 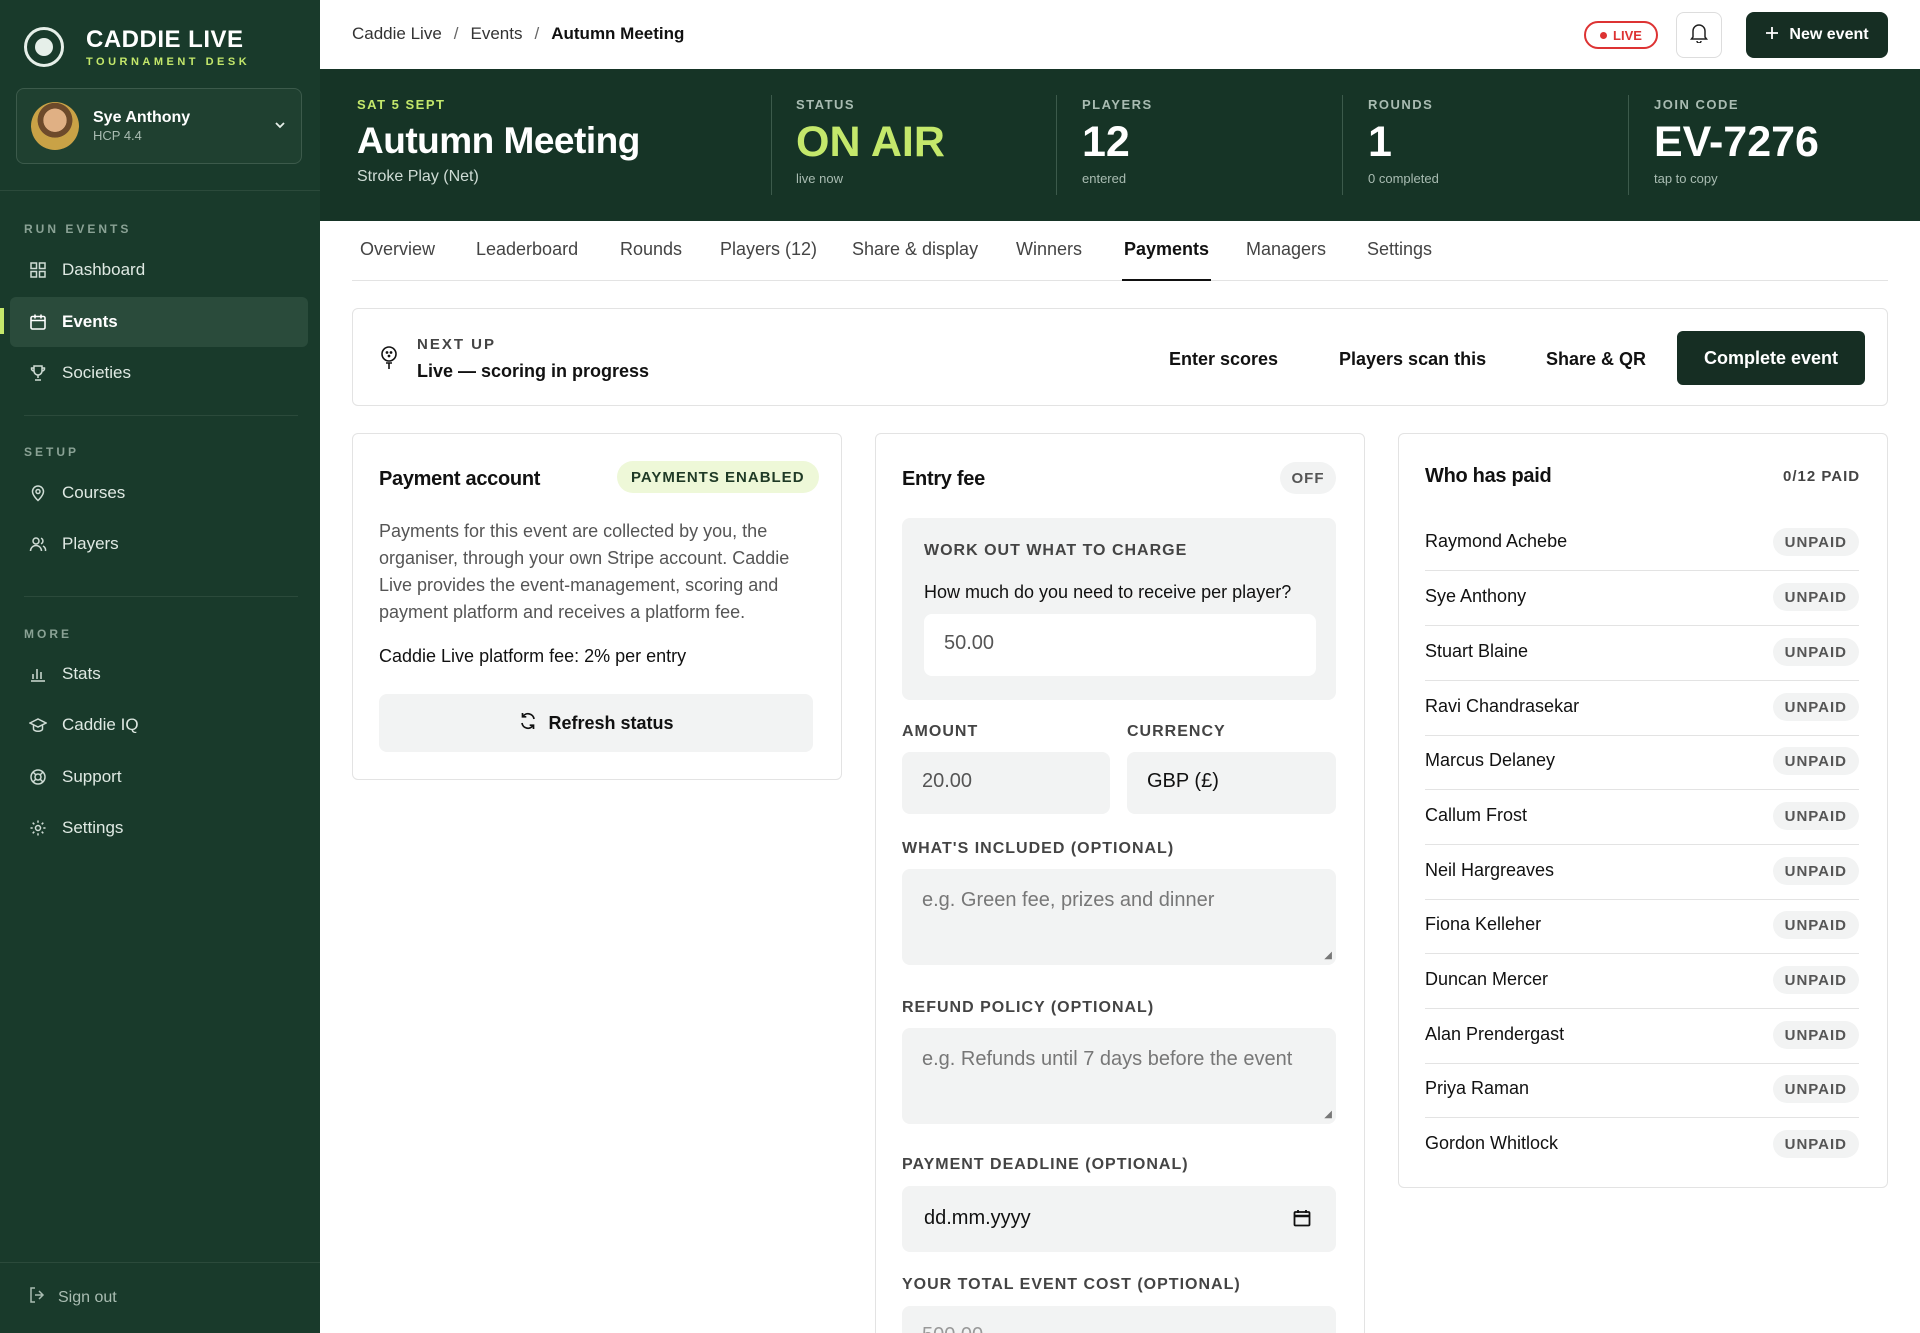 I want to click on join-code-value: EV-7276, so click(x=1736, y=142).